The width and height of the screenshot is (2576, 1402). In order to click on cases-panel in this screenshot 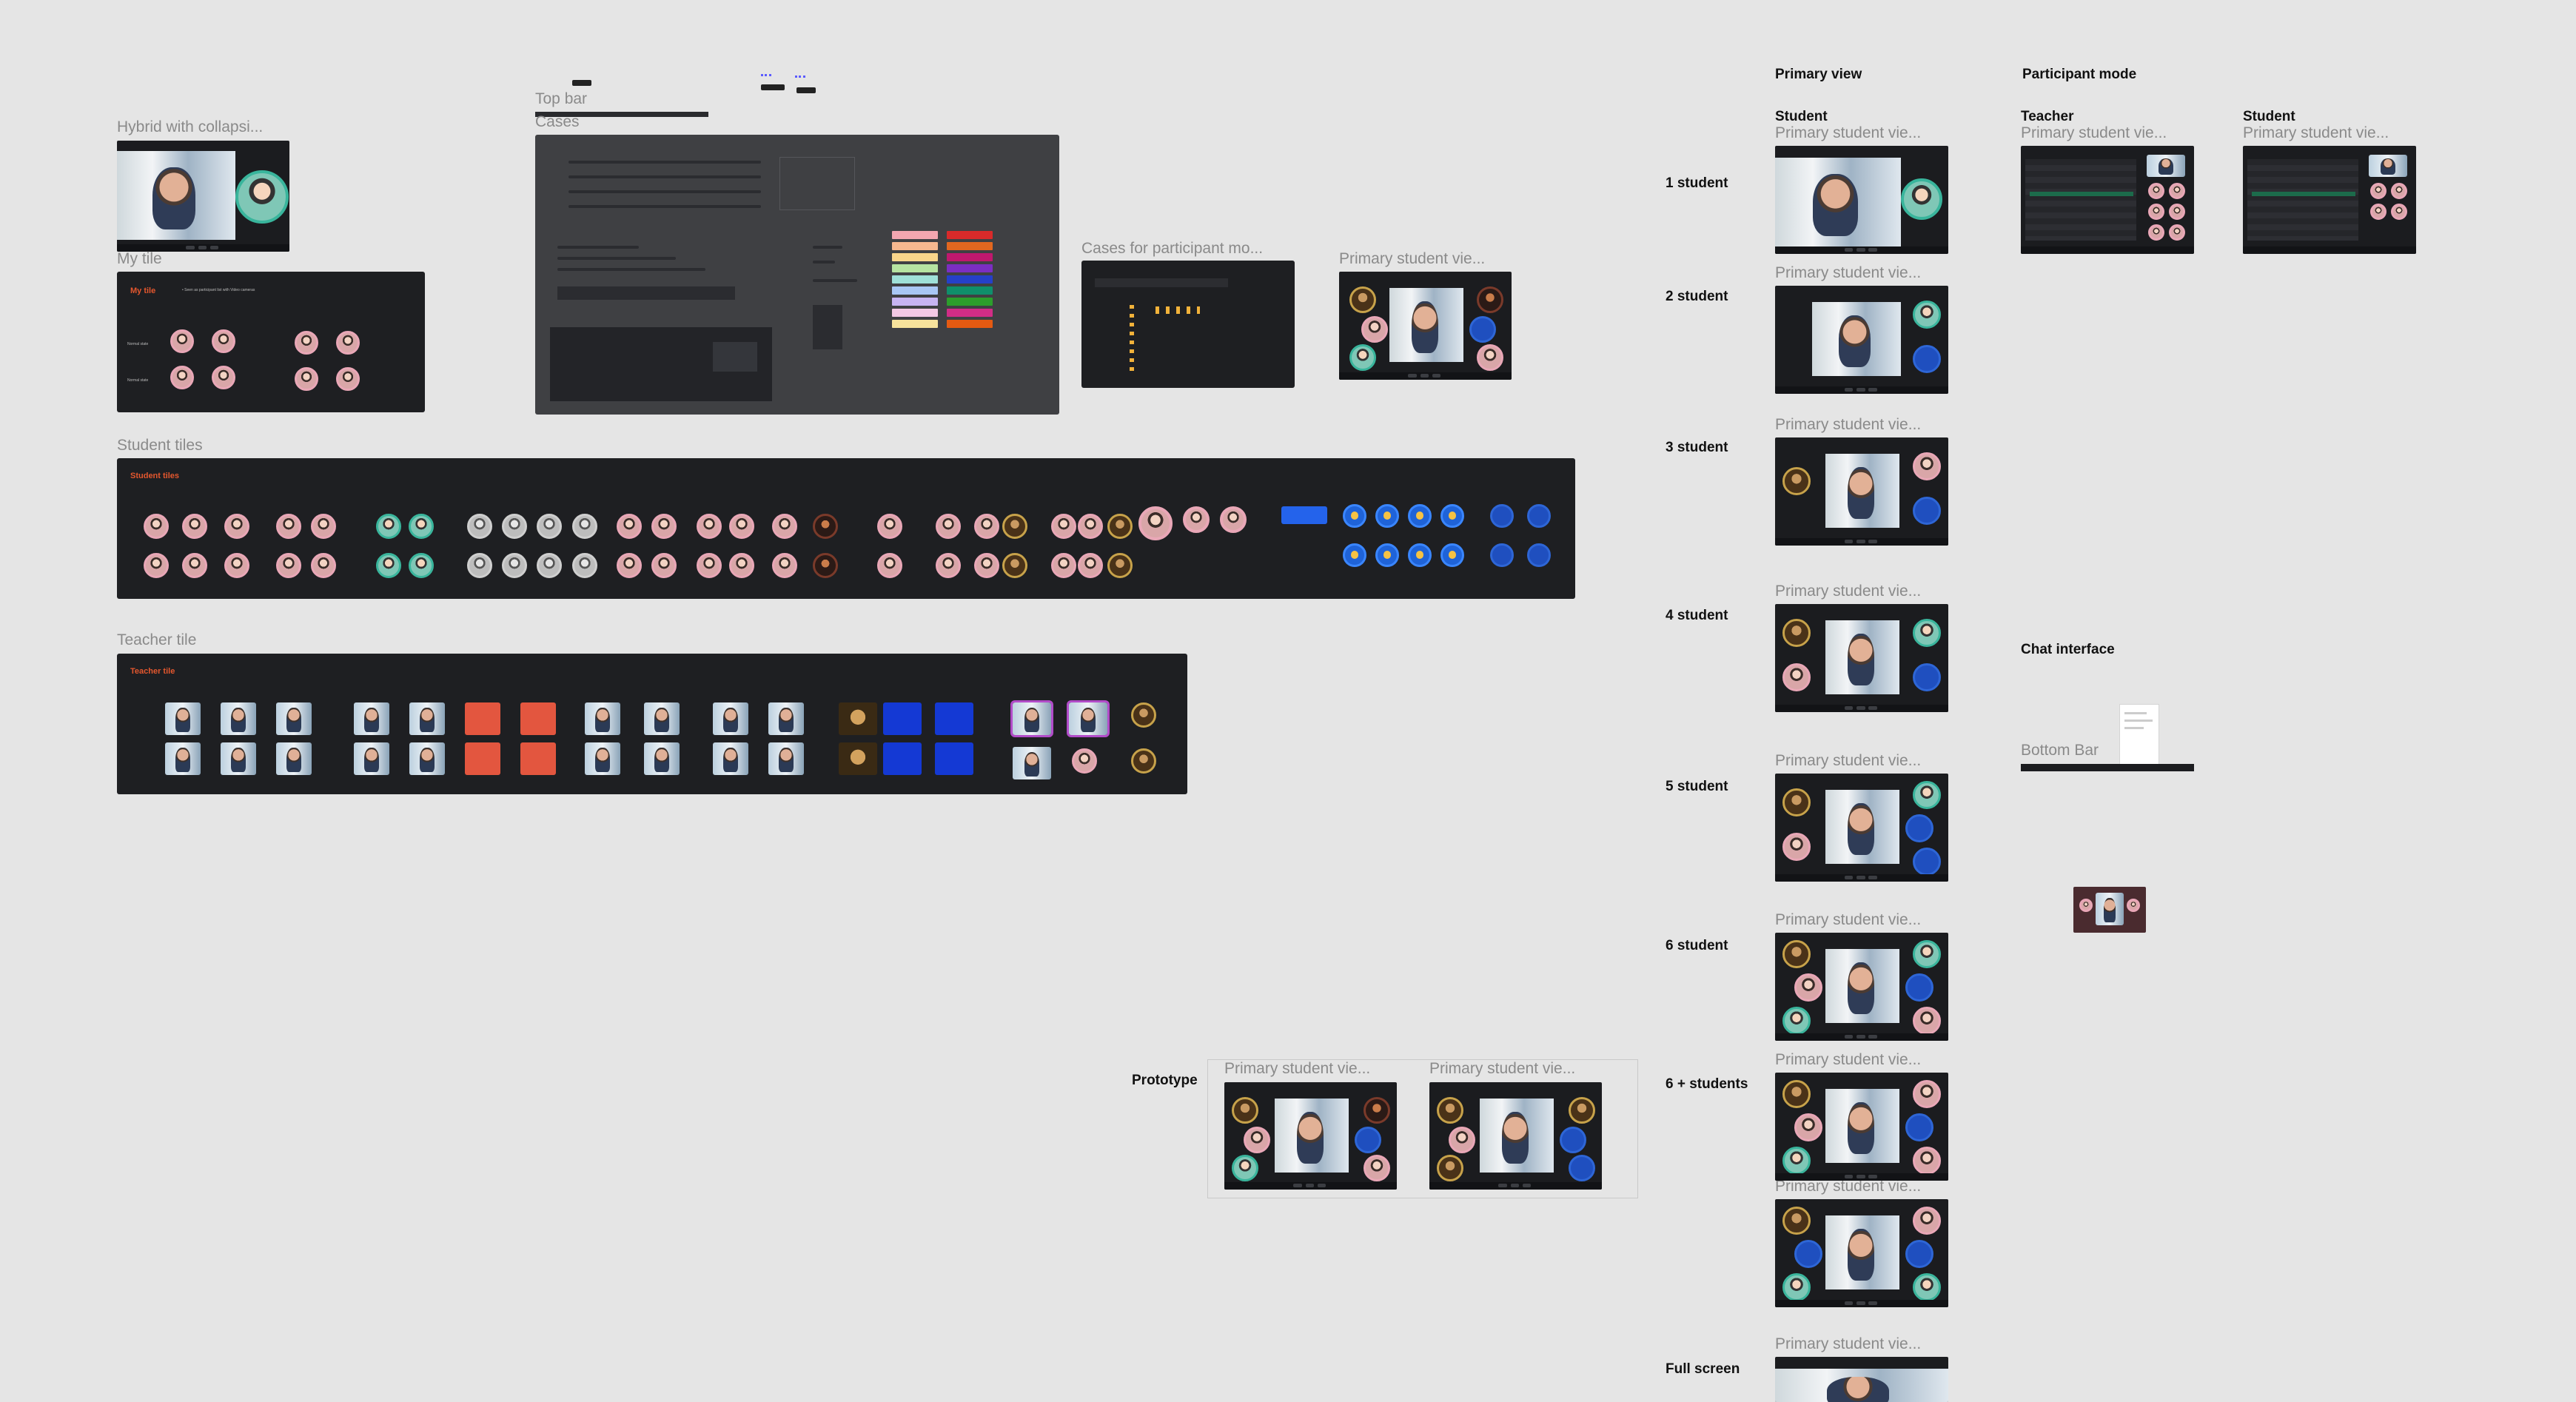, I will do `click(797, 275)`.